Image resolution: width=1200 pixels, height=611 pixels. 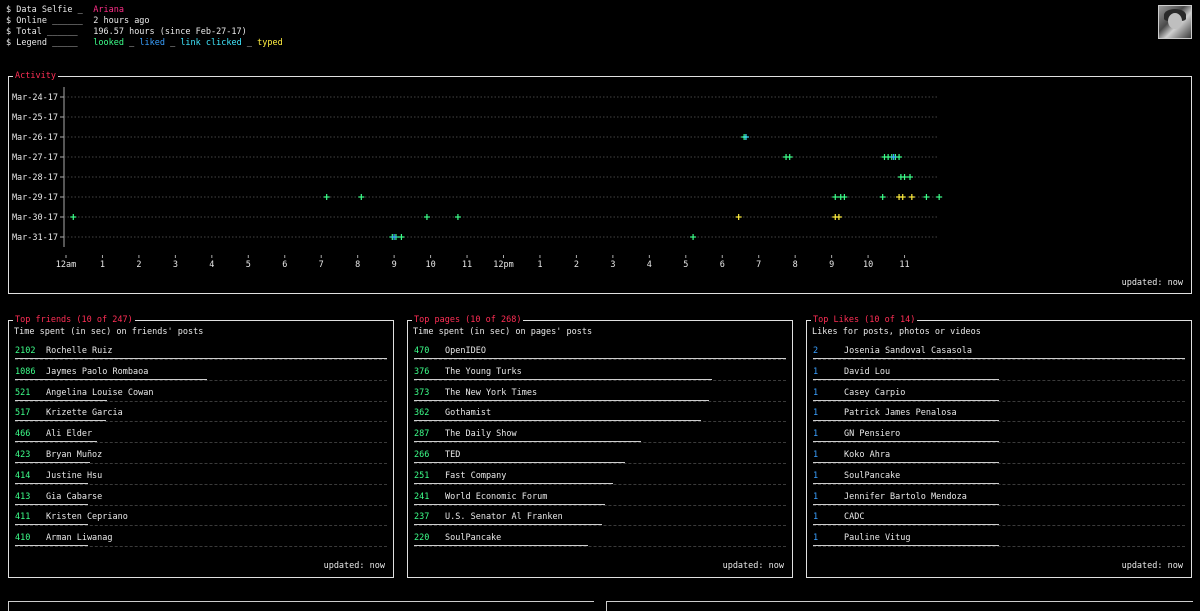 What do you see at coordinates (201, 481) in the screenshot?
I see `list-item: 414 Justine Hsu` at bounding box center [201, 481].